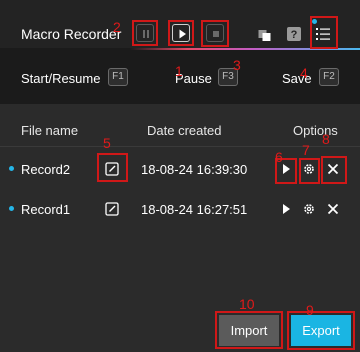  What do you see at coordinates (179, 71) in the screenshot?
I see `annotation-number-1: 1` at bounding box center [179, 71].